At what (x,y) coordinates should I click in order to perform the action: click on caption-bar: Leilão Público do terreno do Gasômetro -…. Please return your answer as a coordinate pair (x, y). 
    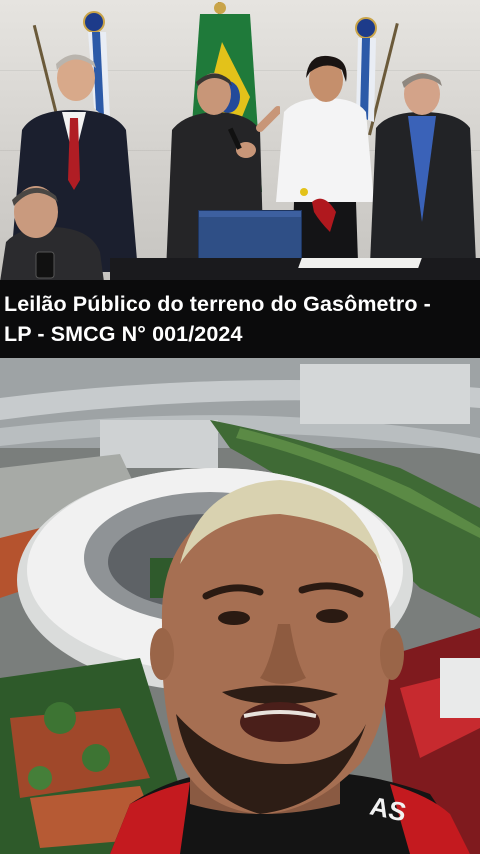
    Looking at the image, I should click on (240, 319).